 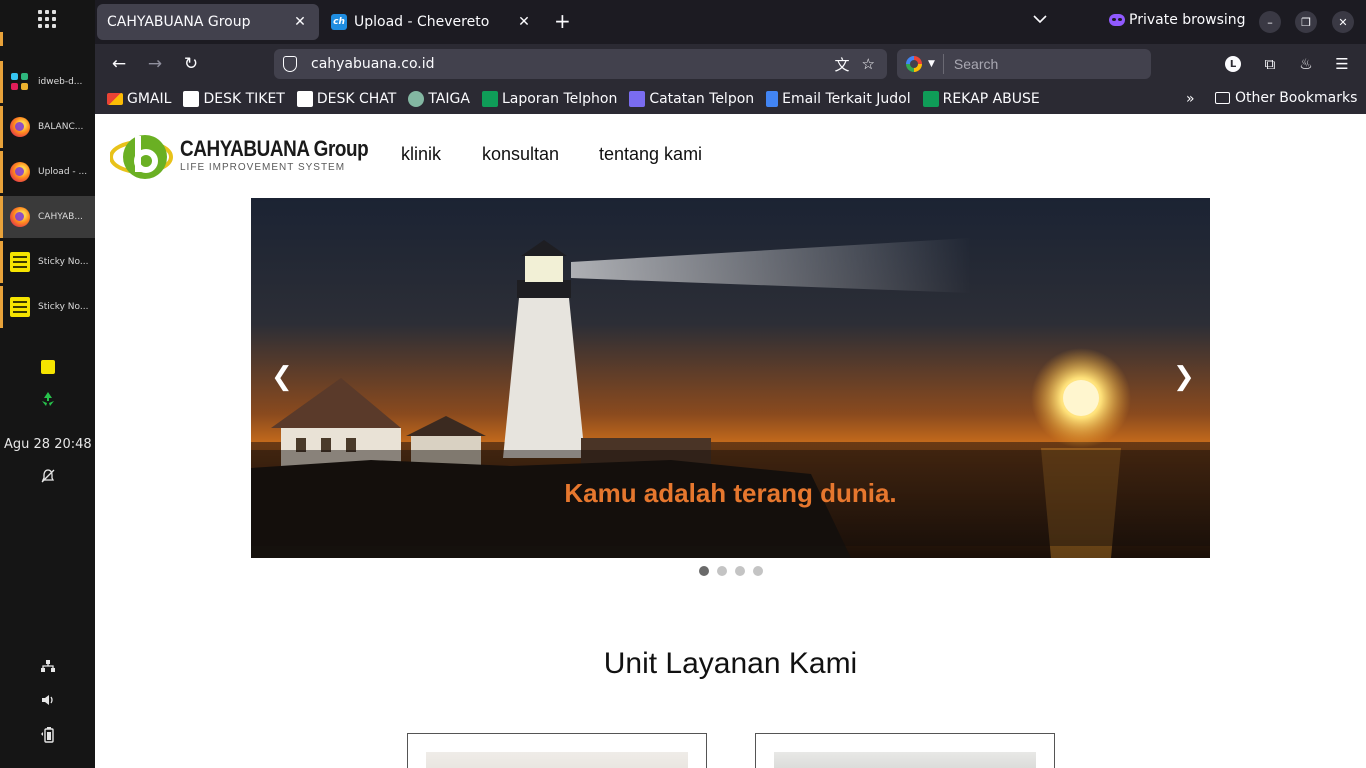 What do you see at coordinates (1043, 64) in the screenshot?
I see `search-input` at bounding box center [1043, 64].